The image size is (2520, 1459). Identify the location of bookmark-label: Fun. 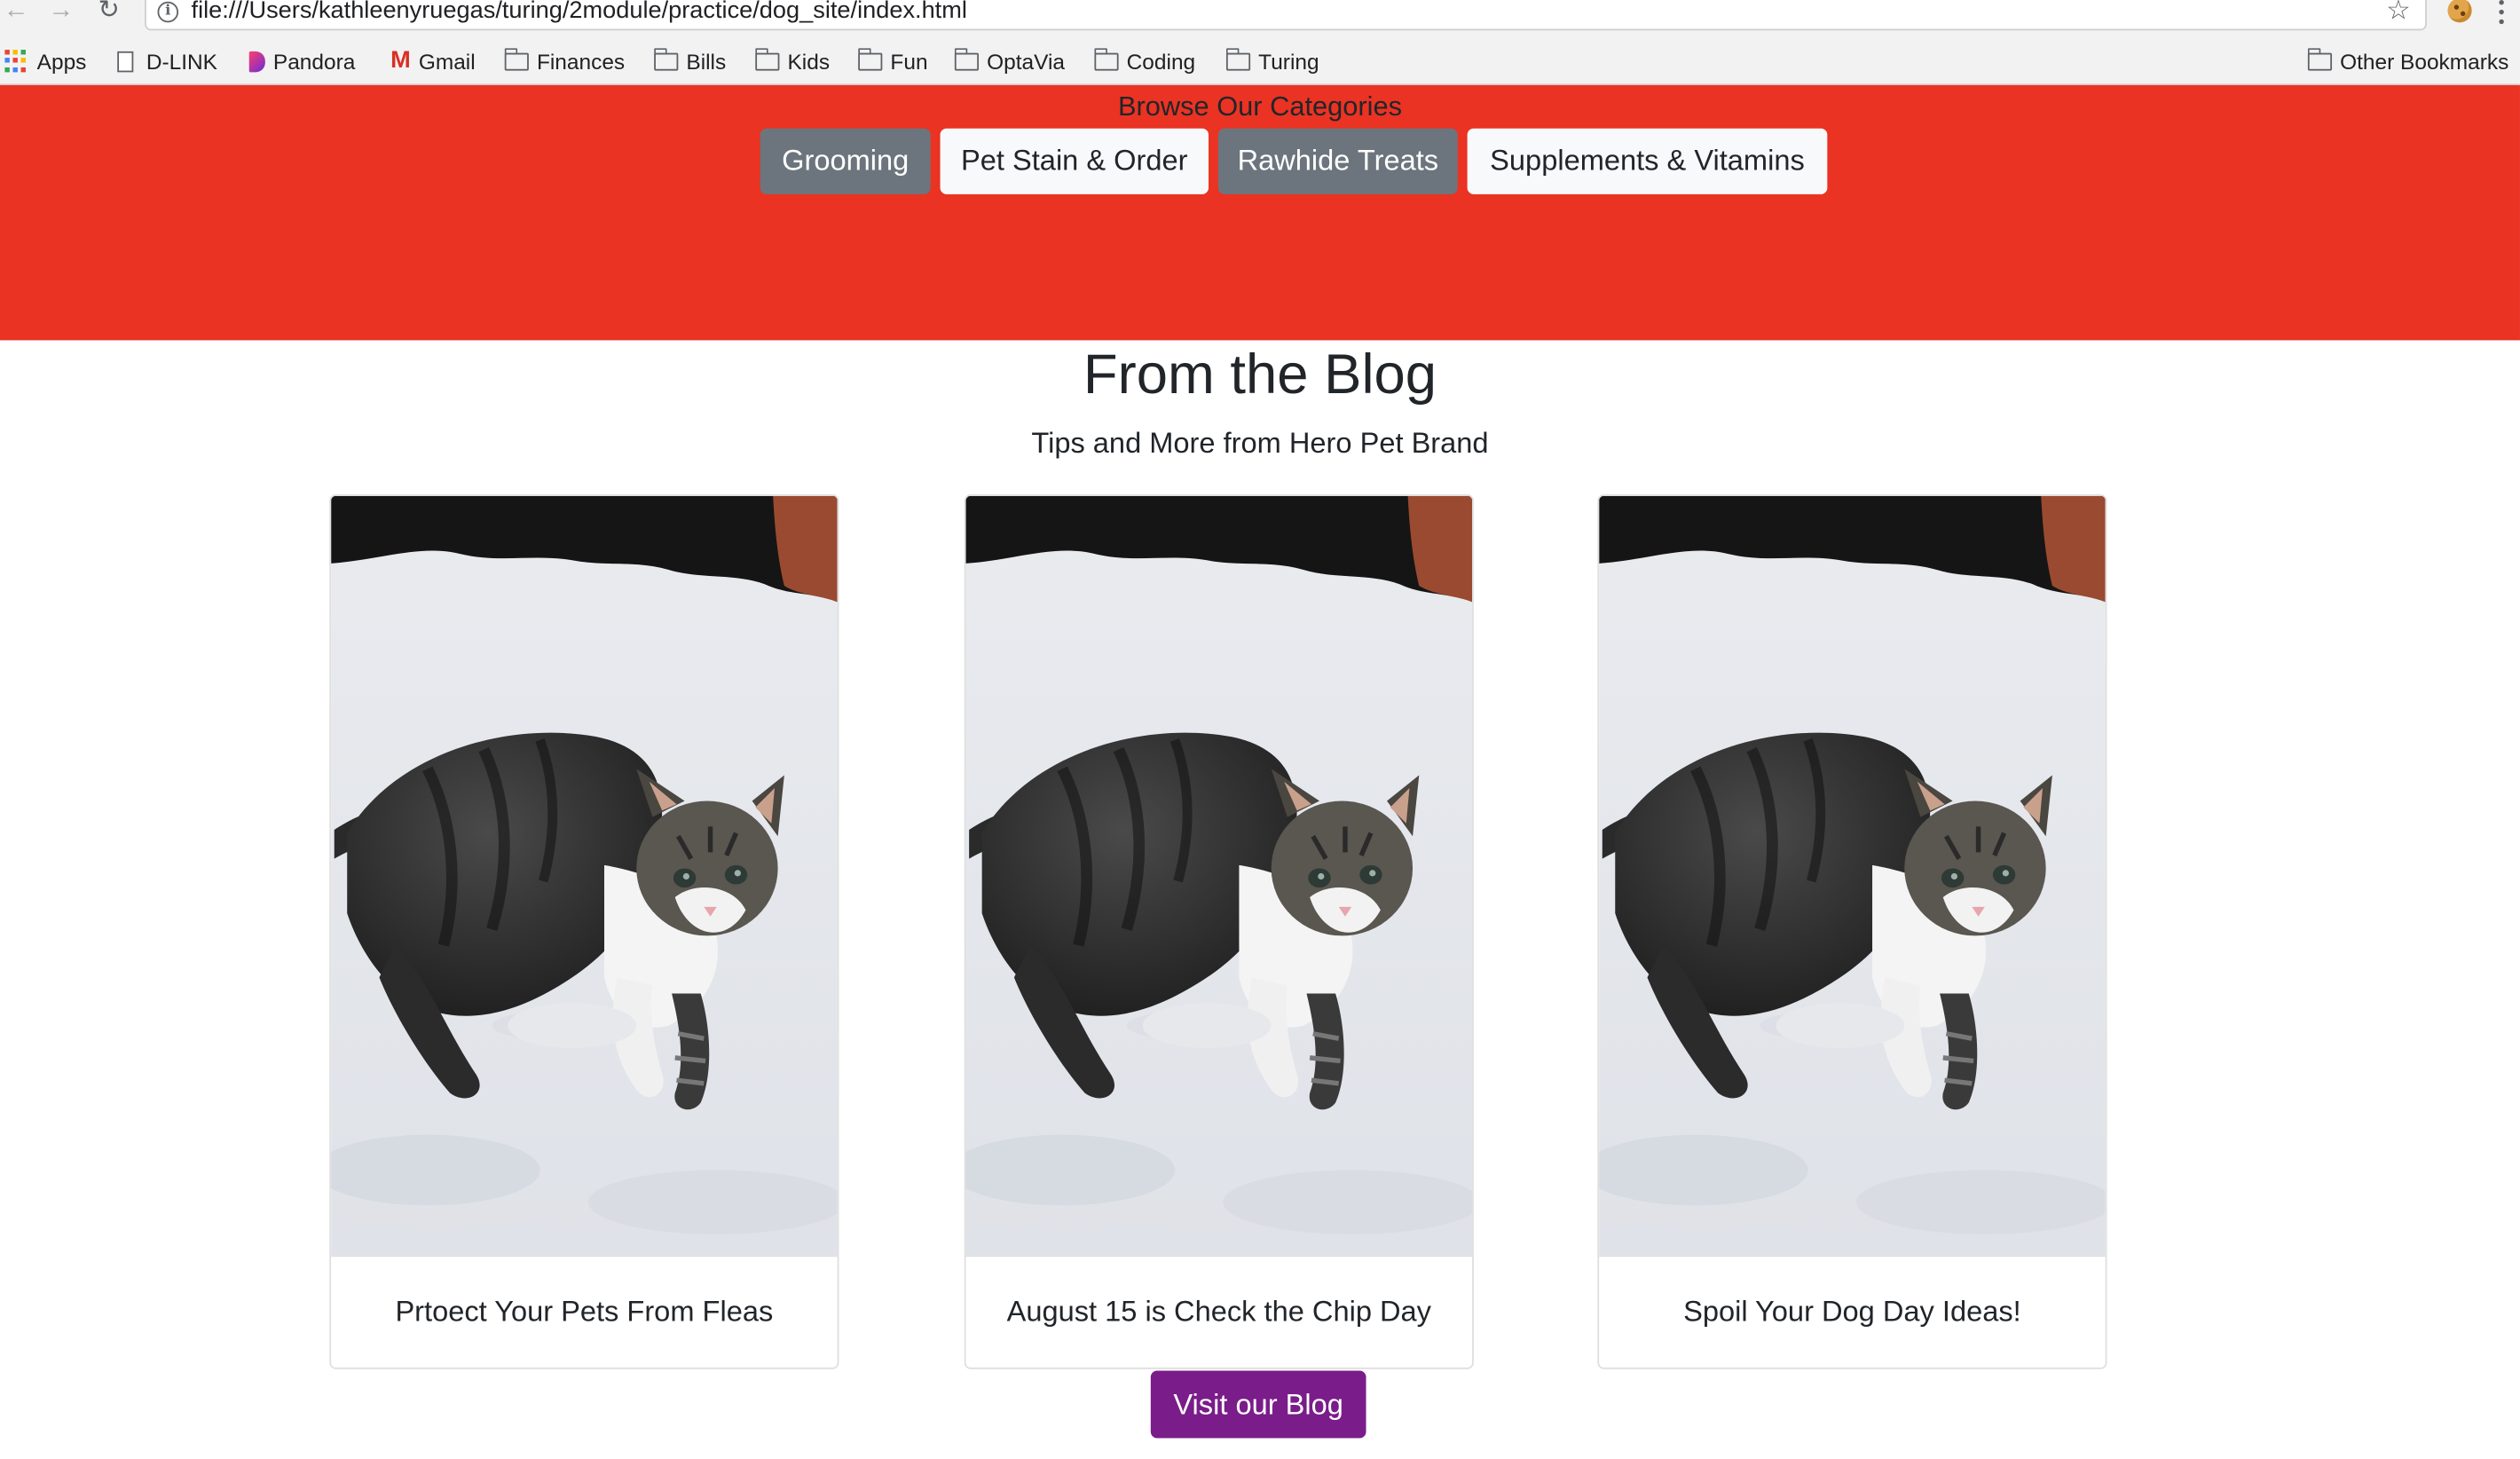
(909, 62).